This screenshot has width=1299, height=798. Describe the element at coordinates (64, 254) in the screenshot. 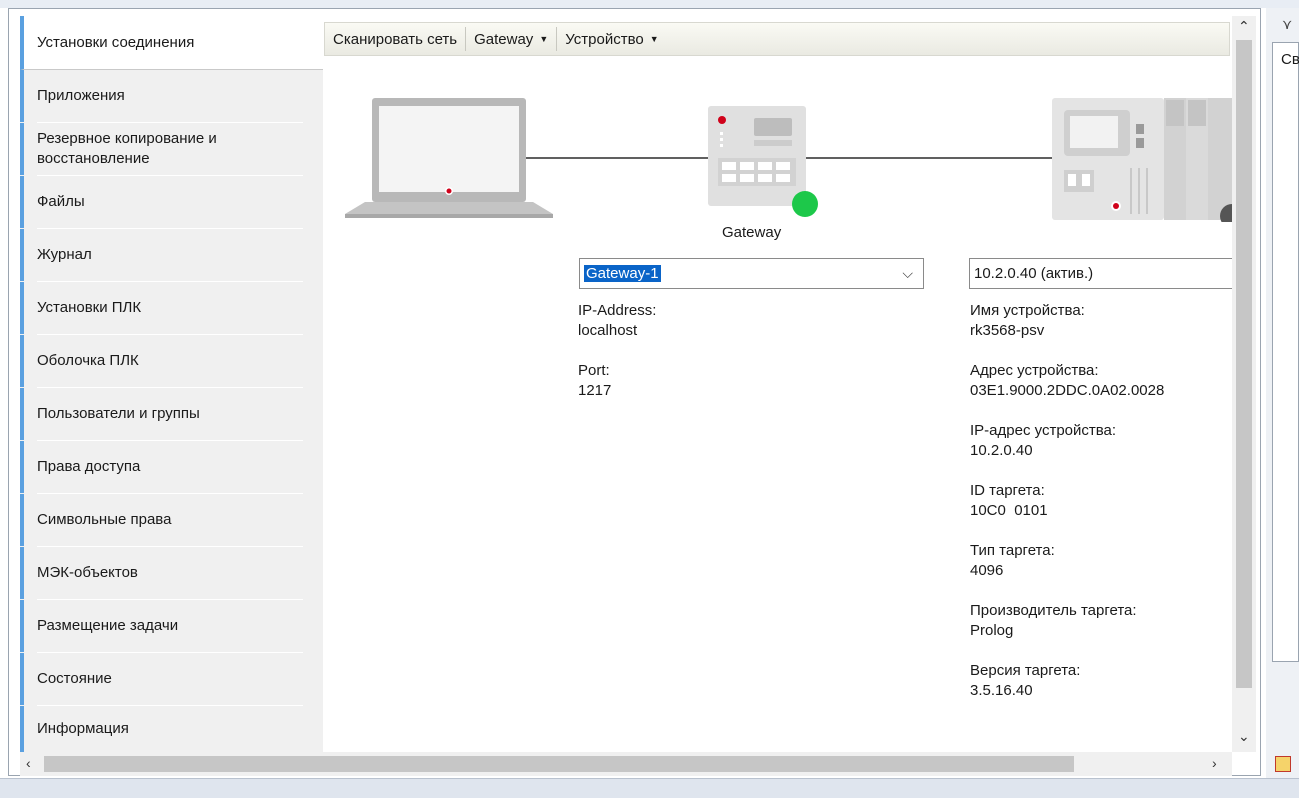

I see `sidebar-item-label: Журнал` at that location.